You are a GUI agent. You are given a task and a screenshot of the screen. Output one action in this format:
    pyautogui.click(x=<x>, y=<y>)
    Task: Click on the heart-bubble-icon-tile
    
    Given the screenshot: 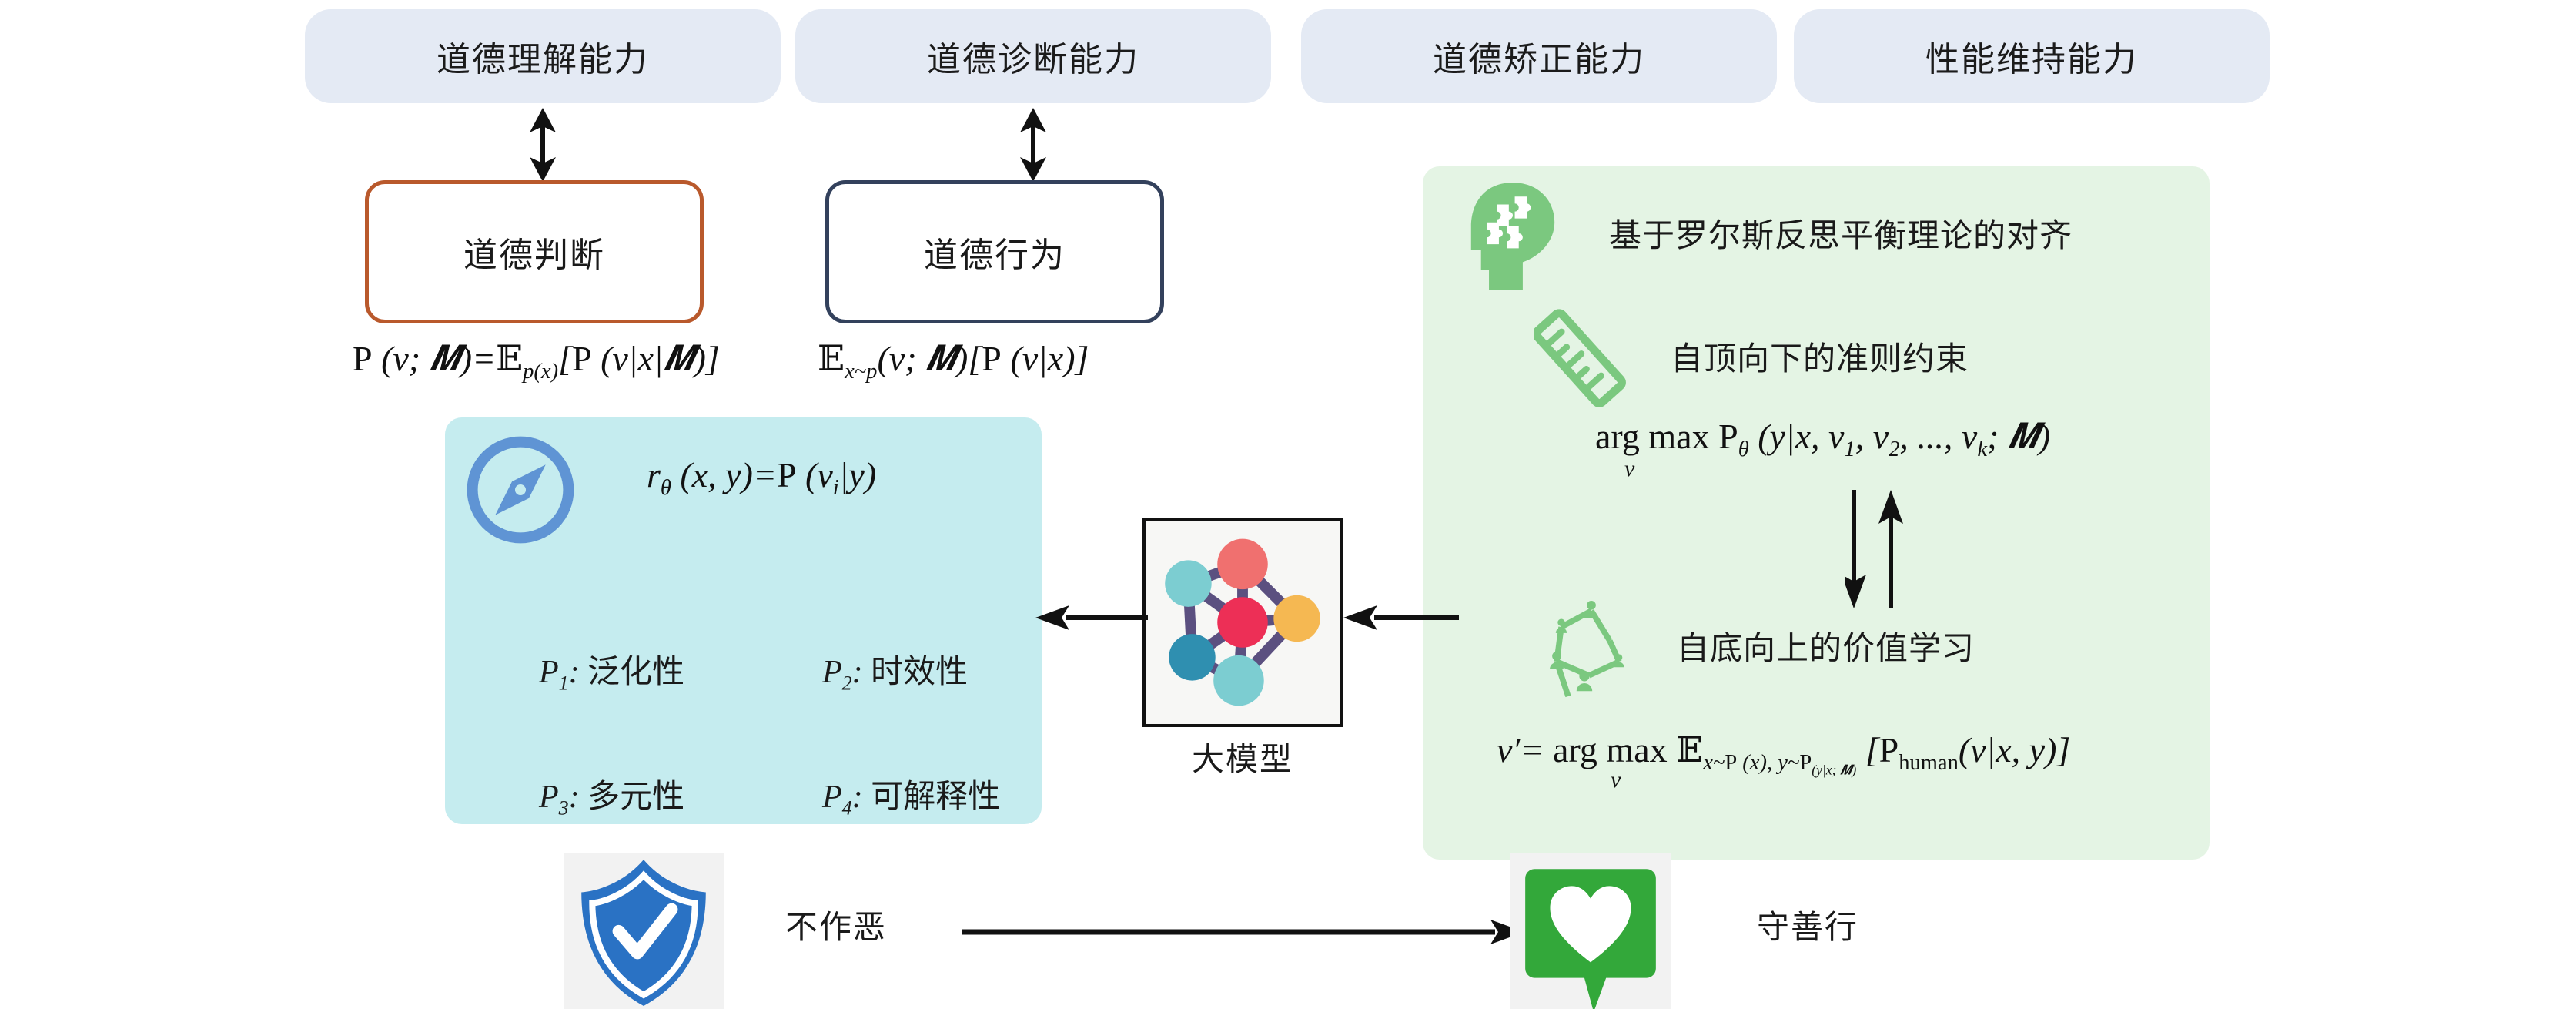 What is the action you would take?
    pyautogui.click(x=1590, y=931)
    